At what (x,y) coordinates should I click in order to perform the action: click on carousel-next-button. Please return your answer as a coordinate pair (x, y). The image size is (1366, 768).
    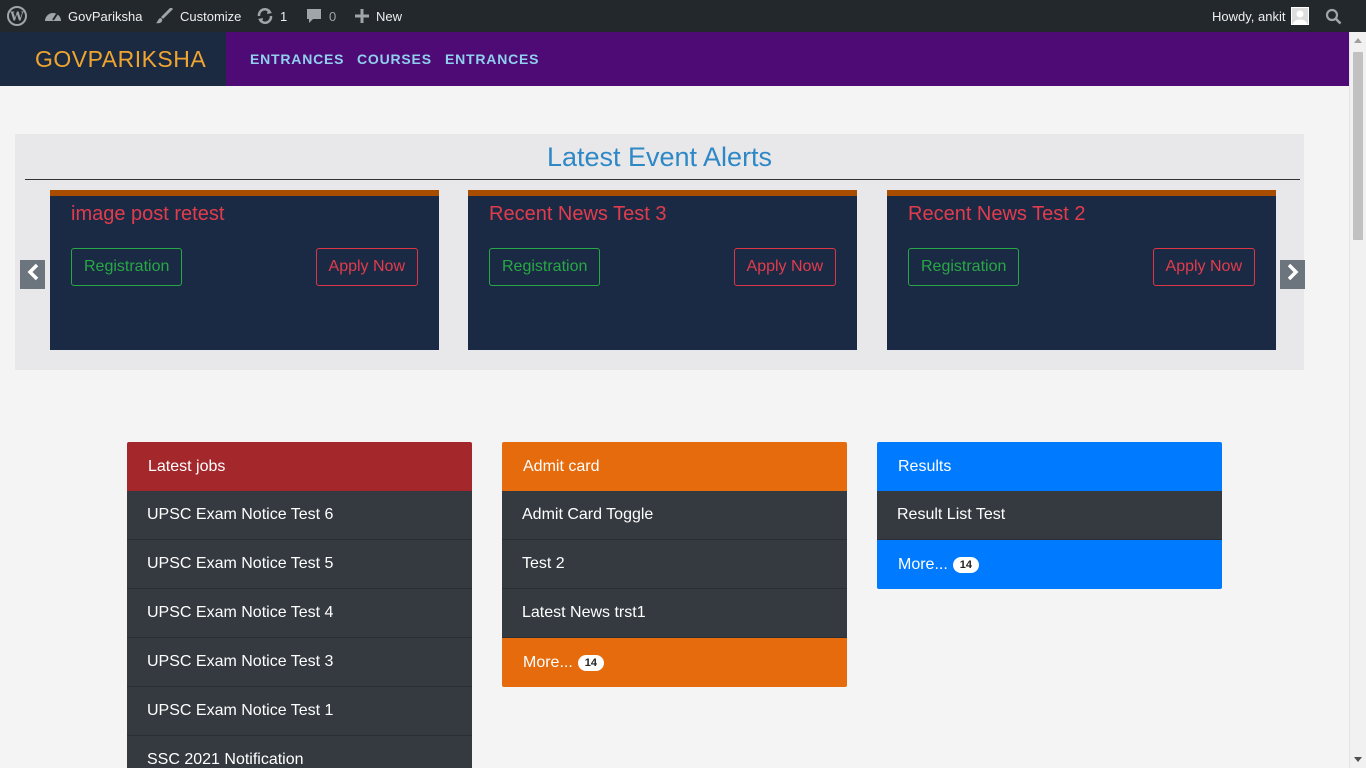
    Looking at the image, I should click on (1292, 274).